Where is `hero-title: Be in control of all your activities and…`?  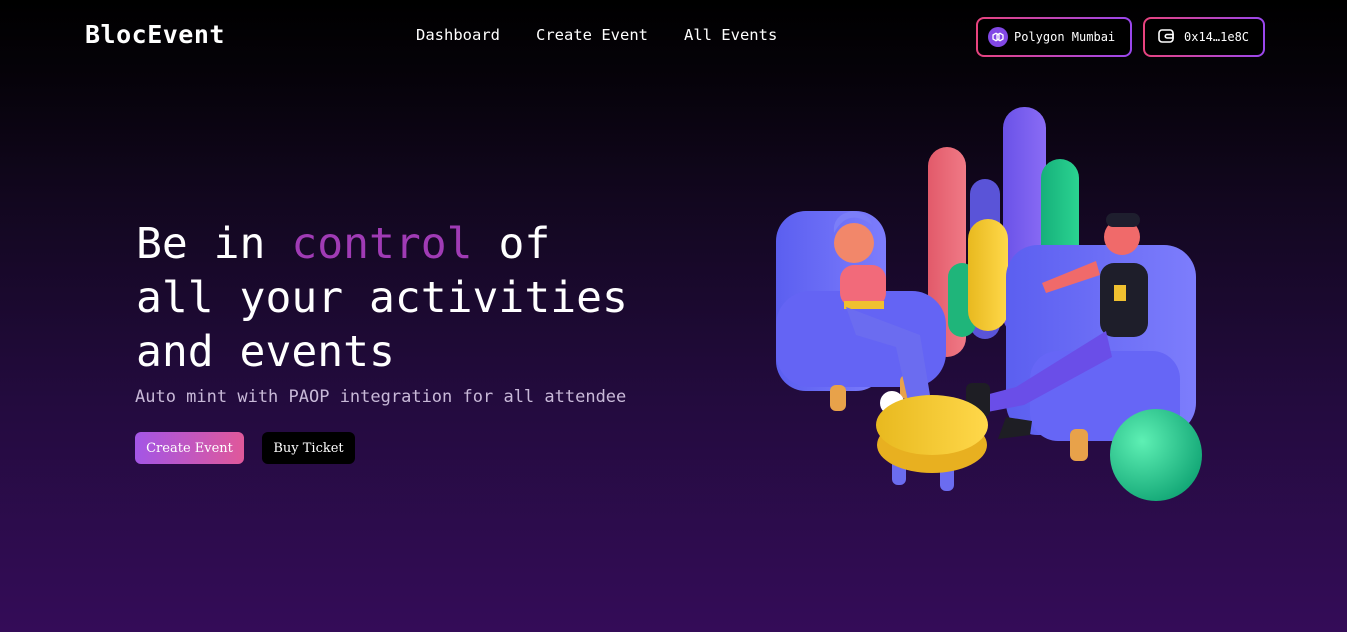 hero-title: Be in control of all your activities and… is located at coordinates (382, 298).